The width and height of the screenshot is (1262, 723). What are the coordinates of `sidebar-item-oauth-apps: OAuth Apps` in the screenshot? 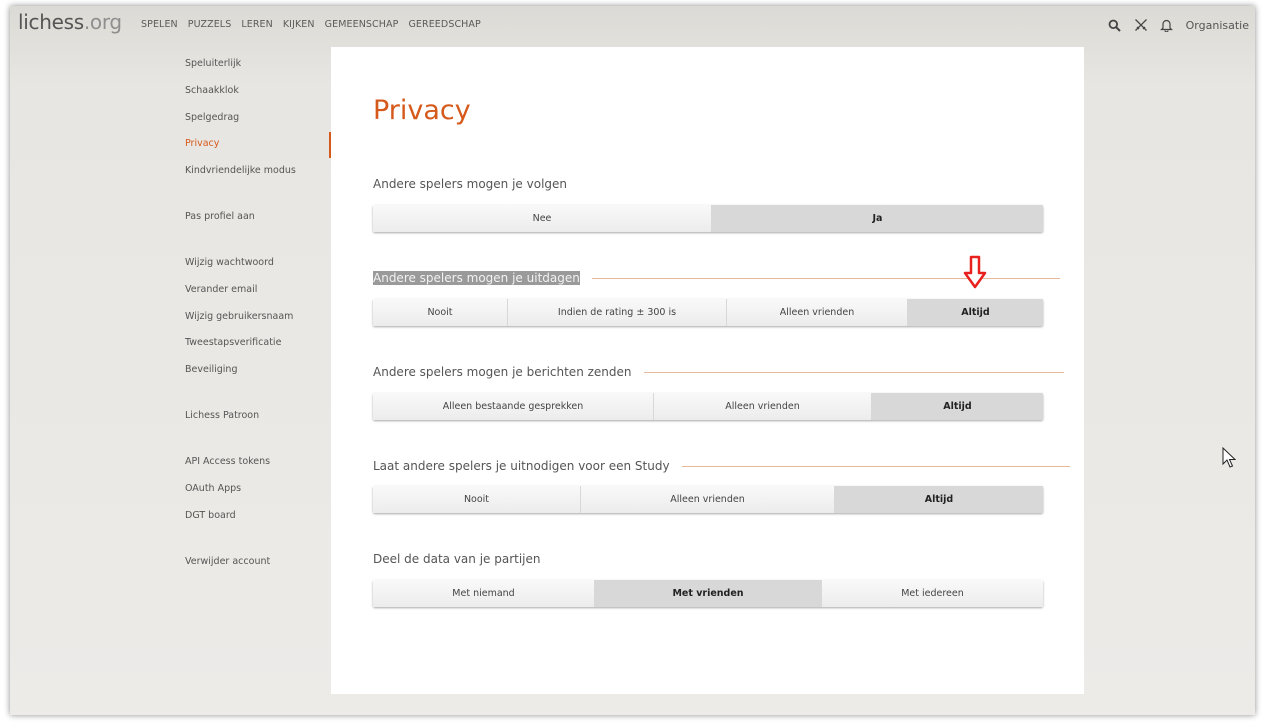 It's located at (213, 488).